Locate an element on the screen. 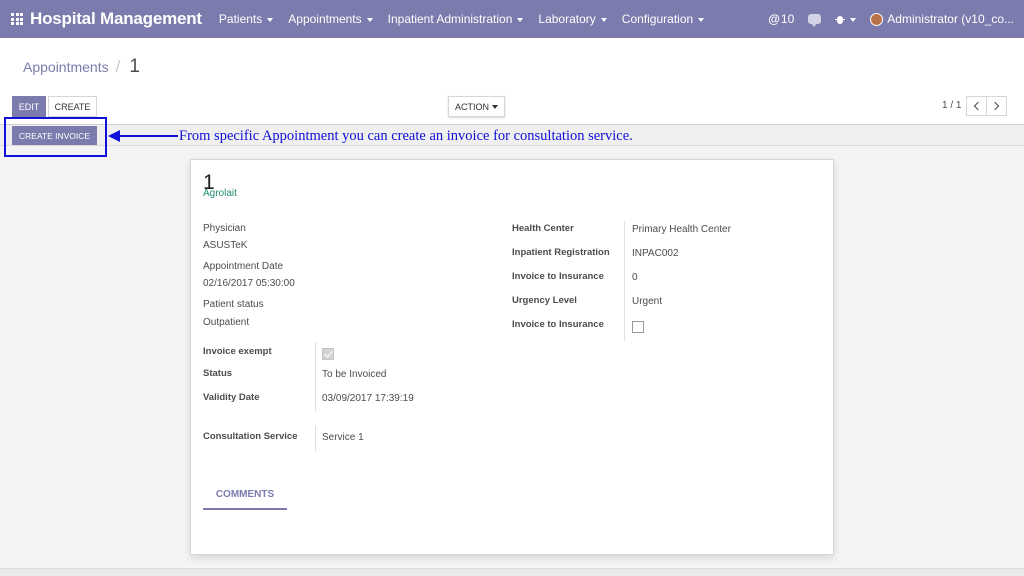 The height and width of the screenshot is (576, 1024). annotation-arrow-icon is located at coordinates (143, 136).